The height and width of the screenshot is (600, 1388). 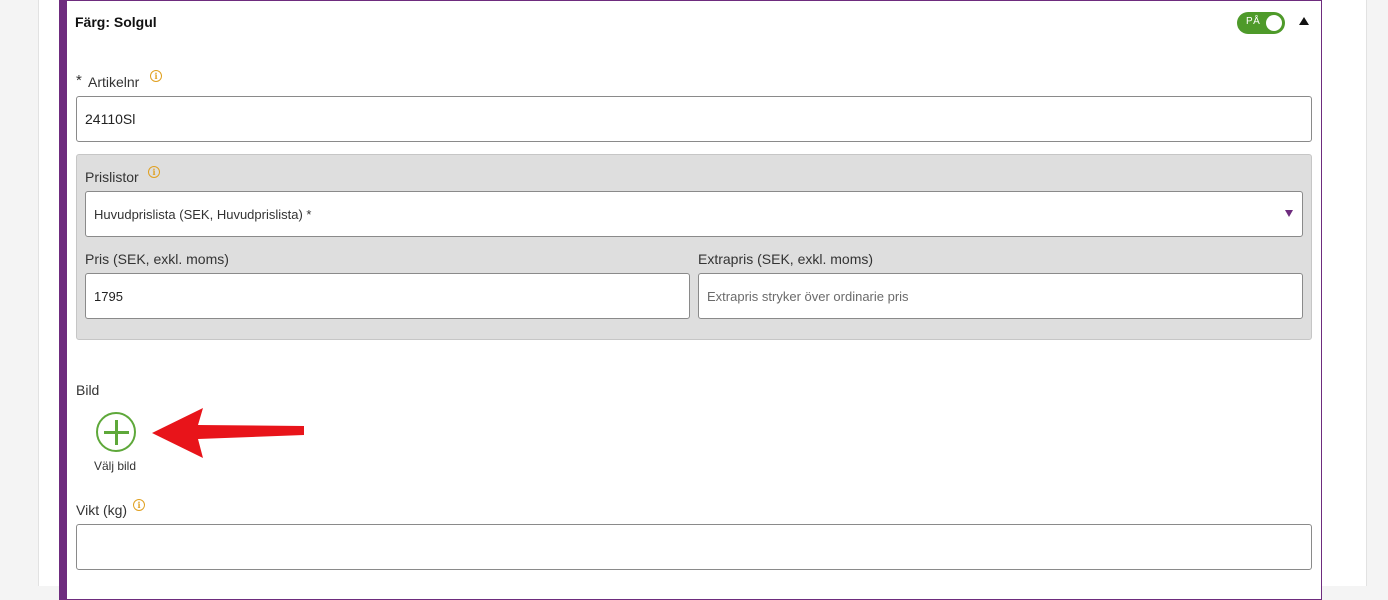 What do you see at coordinates (228, 433) in the screenshot?
I see `red-arrow-annotation` at bounding box center [228, 433].